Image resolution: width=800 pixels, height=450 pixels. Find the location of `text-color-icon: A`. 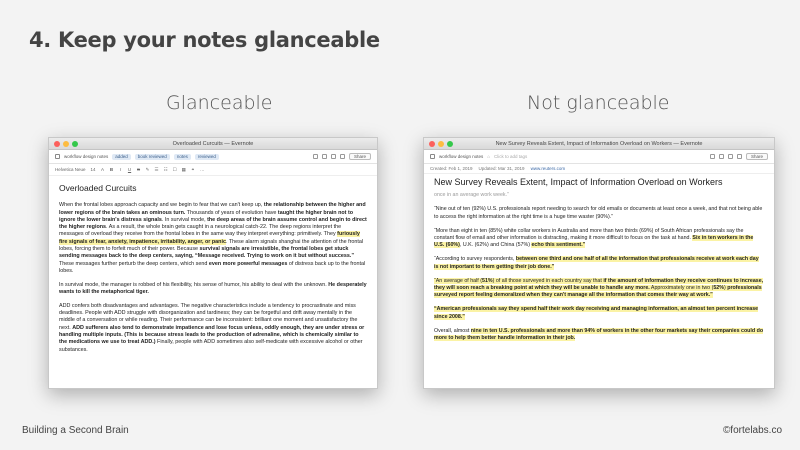

text-color-icon: A is located at coordinates (103, 169).